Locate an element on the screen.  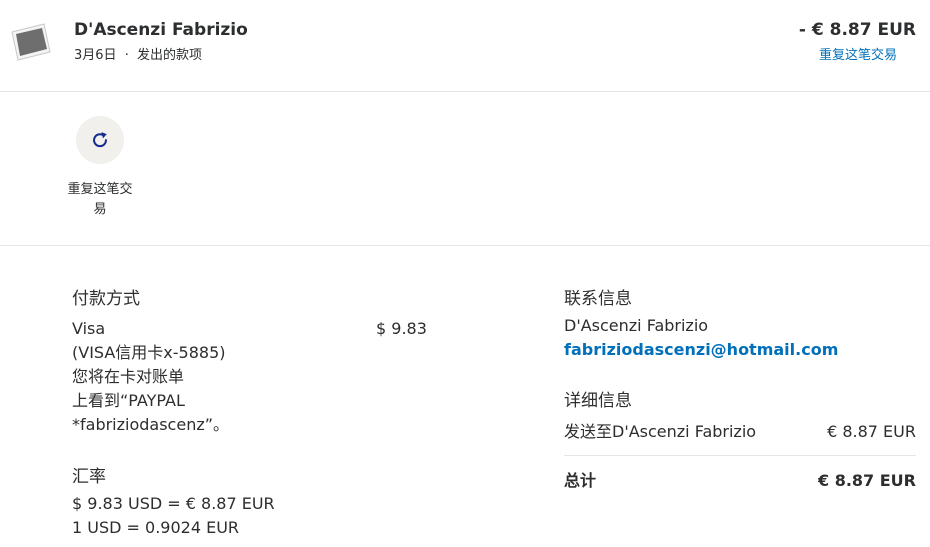
payment-method-line: Visa is located at coordinates (89, 328).